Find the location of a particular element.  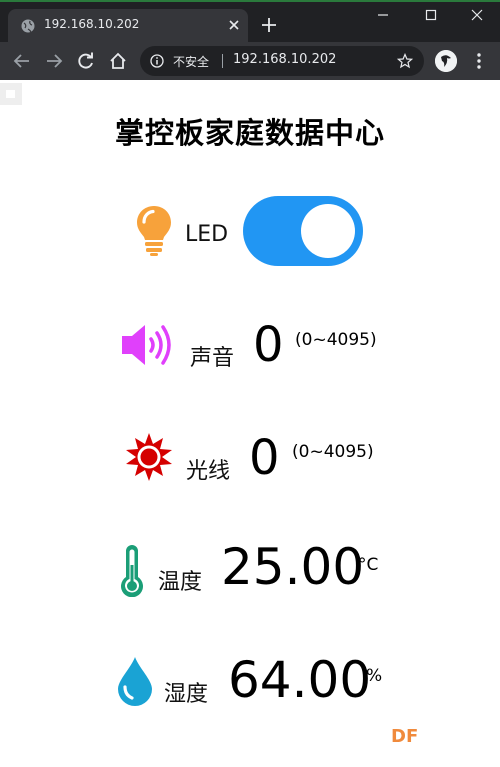

bookmark-star-icon is located at coordinates (405, 61).